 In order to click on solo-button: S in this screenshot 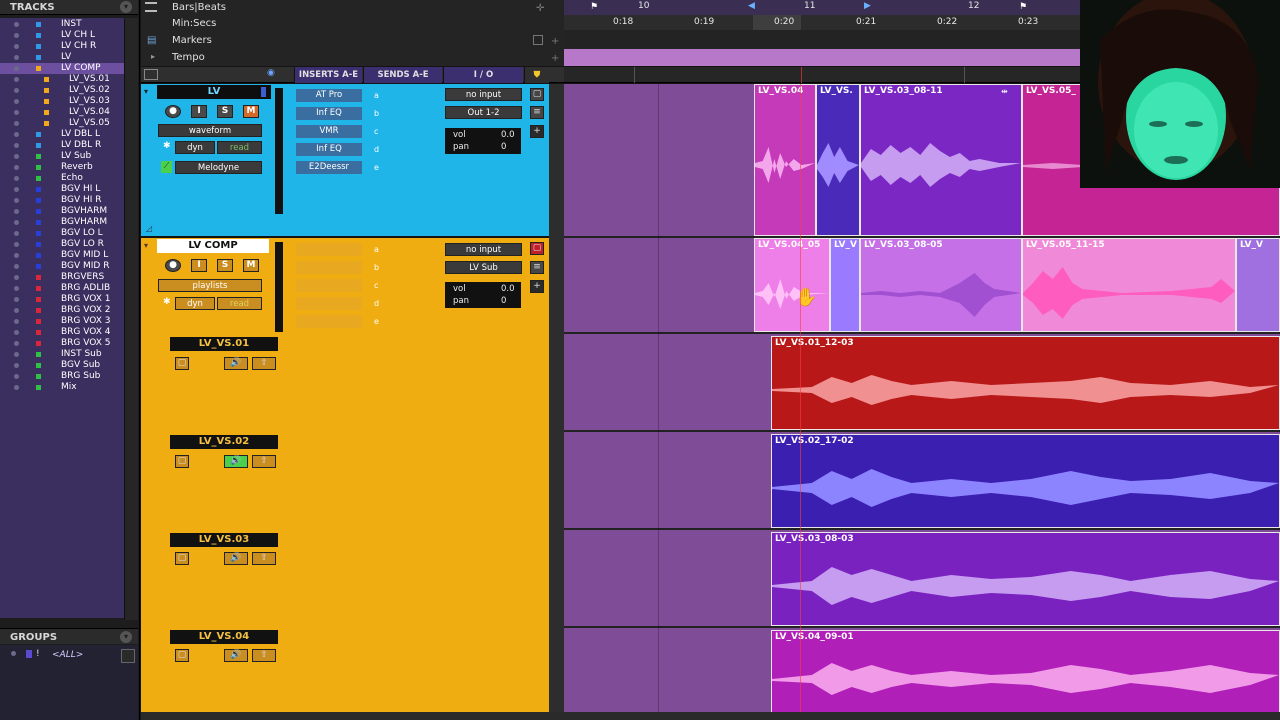, I will do `click(225, 111)`.